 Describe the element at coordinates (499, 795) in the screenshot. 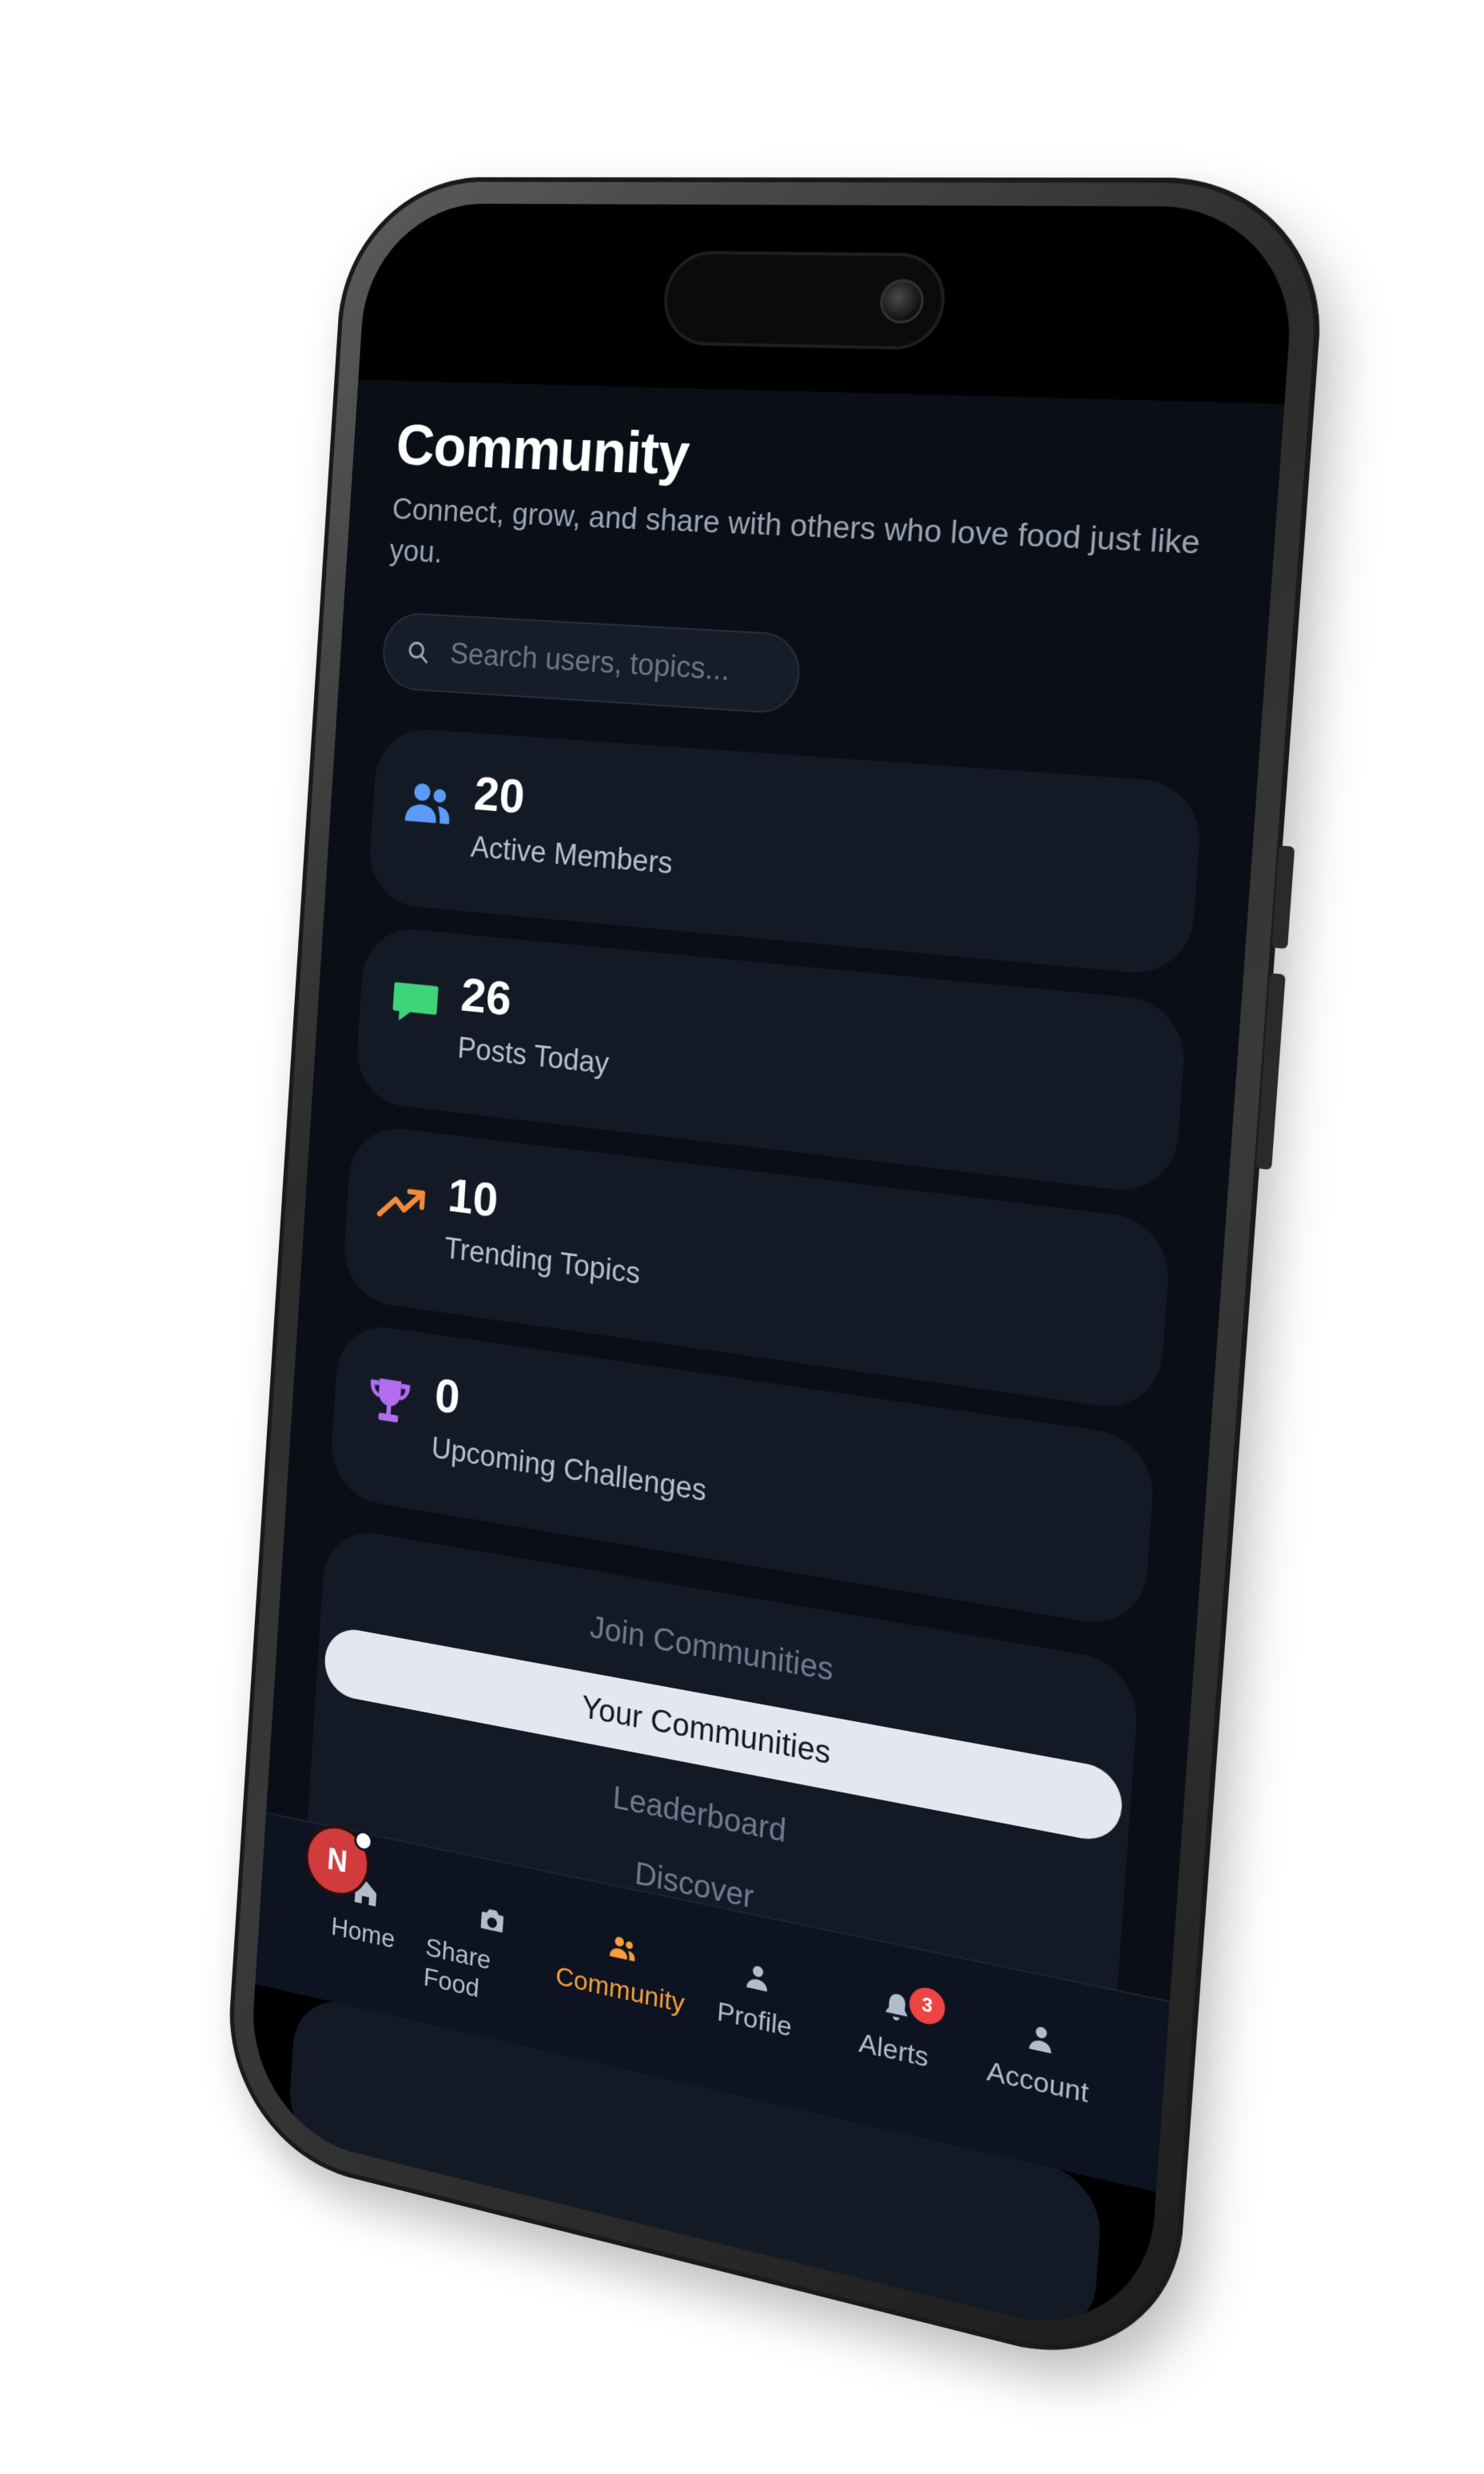

I see `stat-value: 20` at that location.